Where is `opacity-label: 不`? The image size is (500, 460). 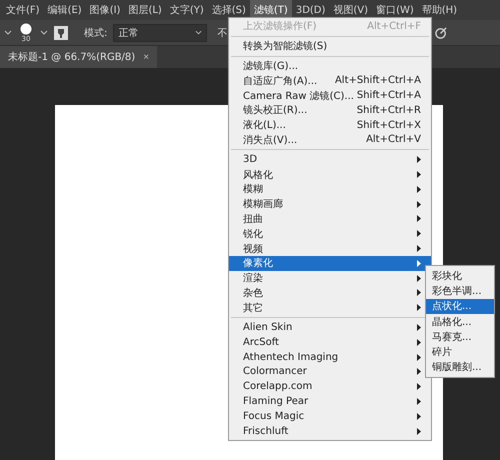 opacity-label: 不 is located at coordinates (222, 33).